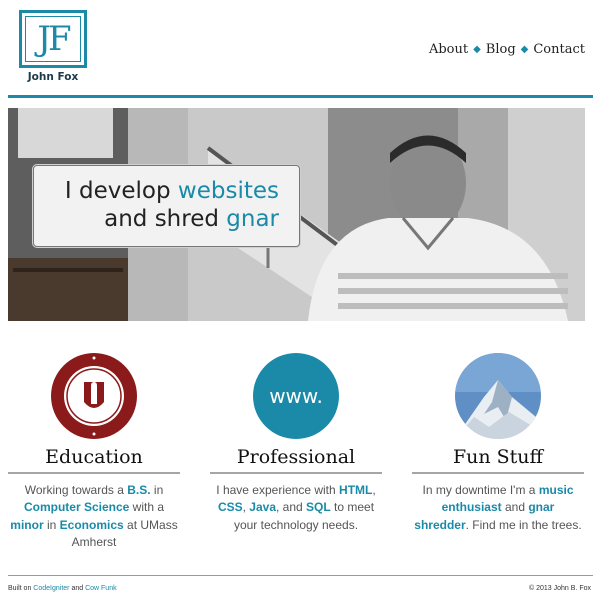 This screenshot has width=601, height=601. I want to click on footer-text: and, so click(77, 588).